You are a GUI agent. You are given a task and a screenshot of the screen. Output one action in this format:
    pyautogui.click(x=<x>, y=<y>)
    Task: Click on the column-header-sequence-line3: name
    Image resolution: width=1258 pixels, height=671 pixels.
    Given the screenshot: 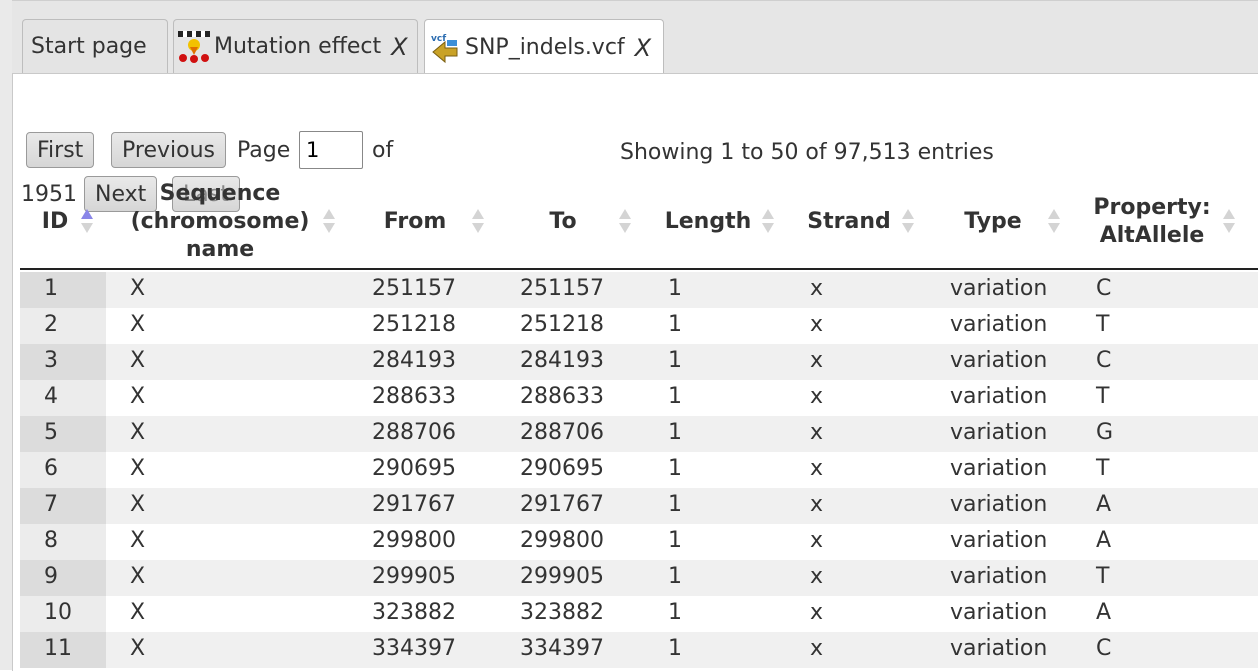 What is the action you would take?
    pyautogui.click(x=220, y=250)
    